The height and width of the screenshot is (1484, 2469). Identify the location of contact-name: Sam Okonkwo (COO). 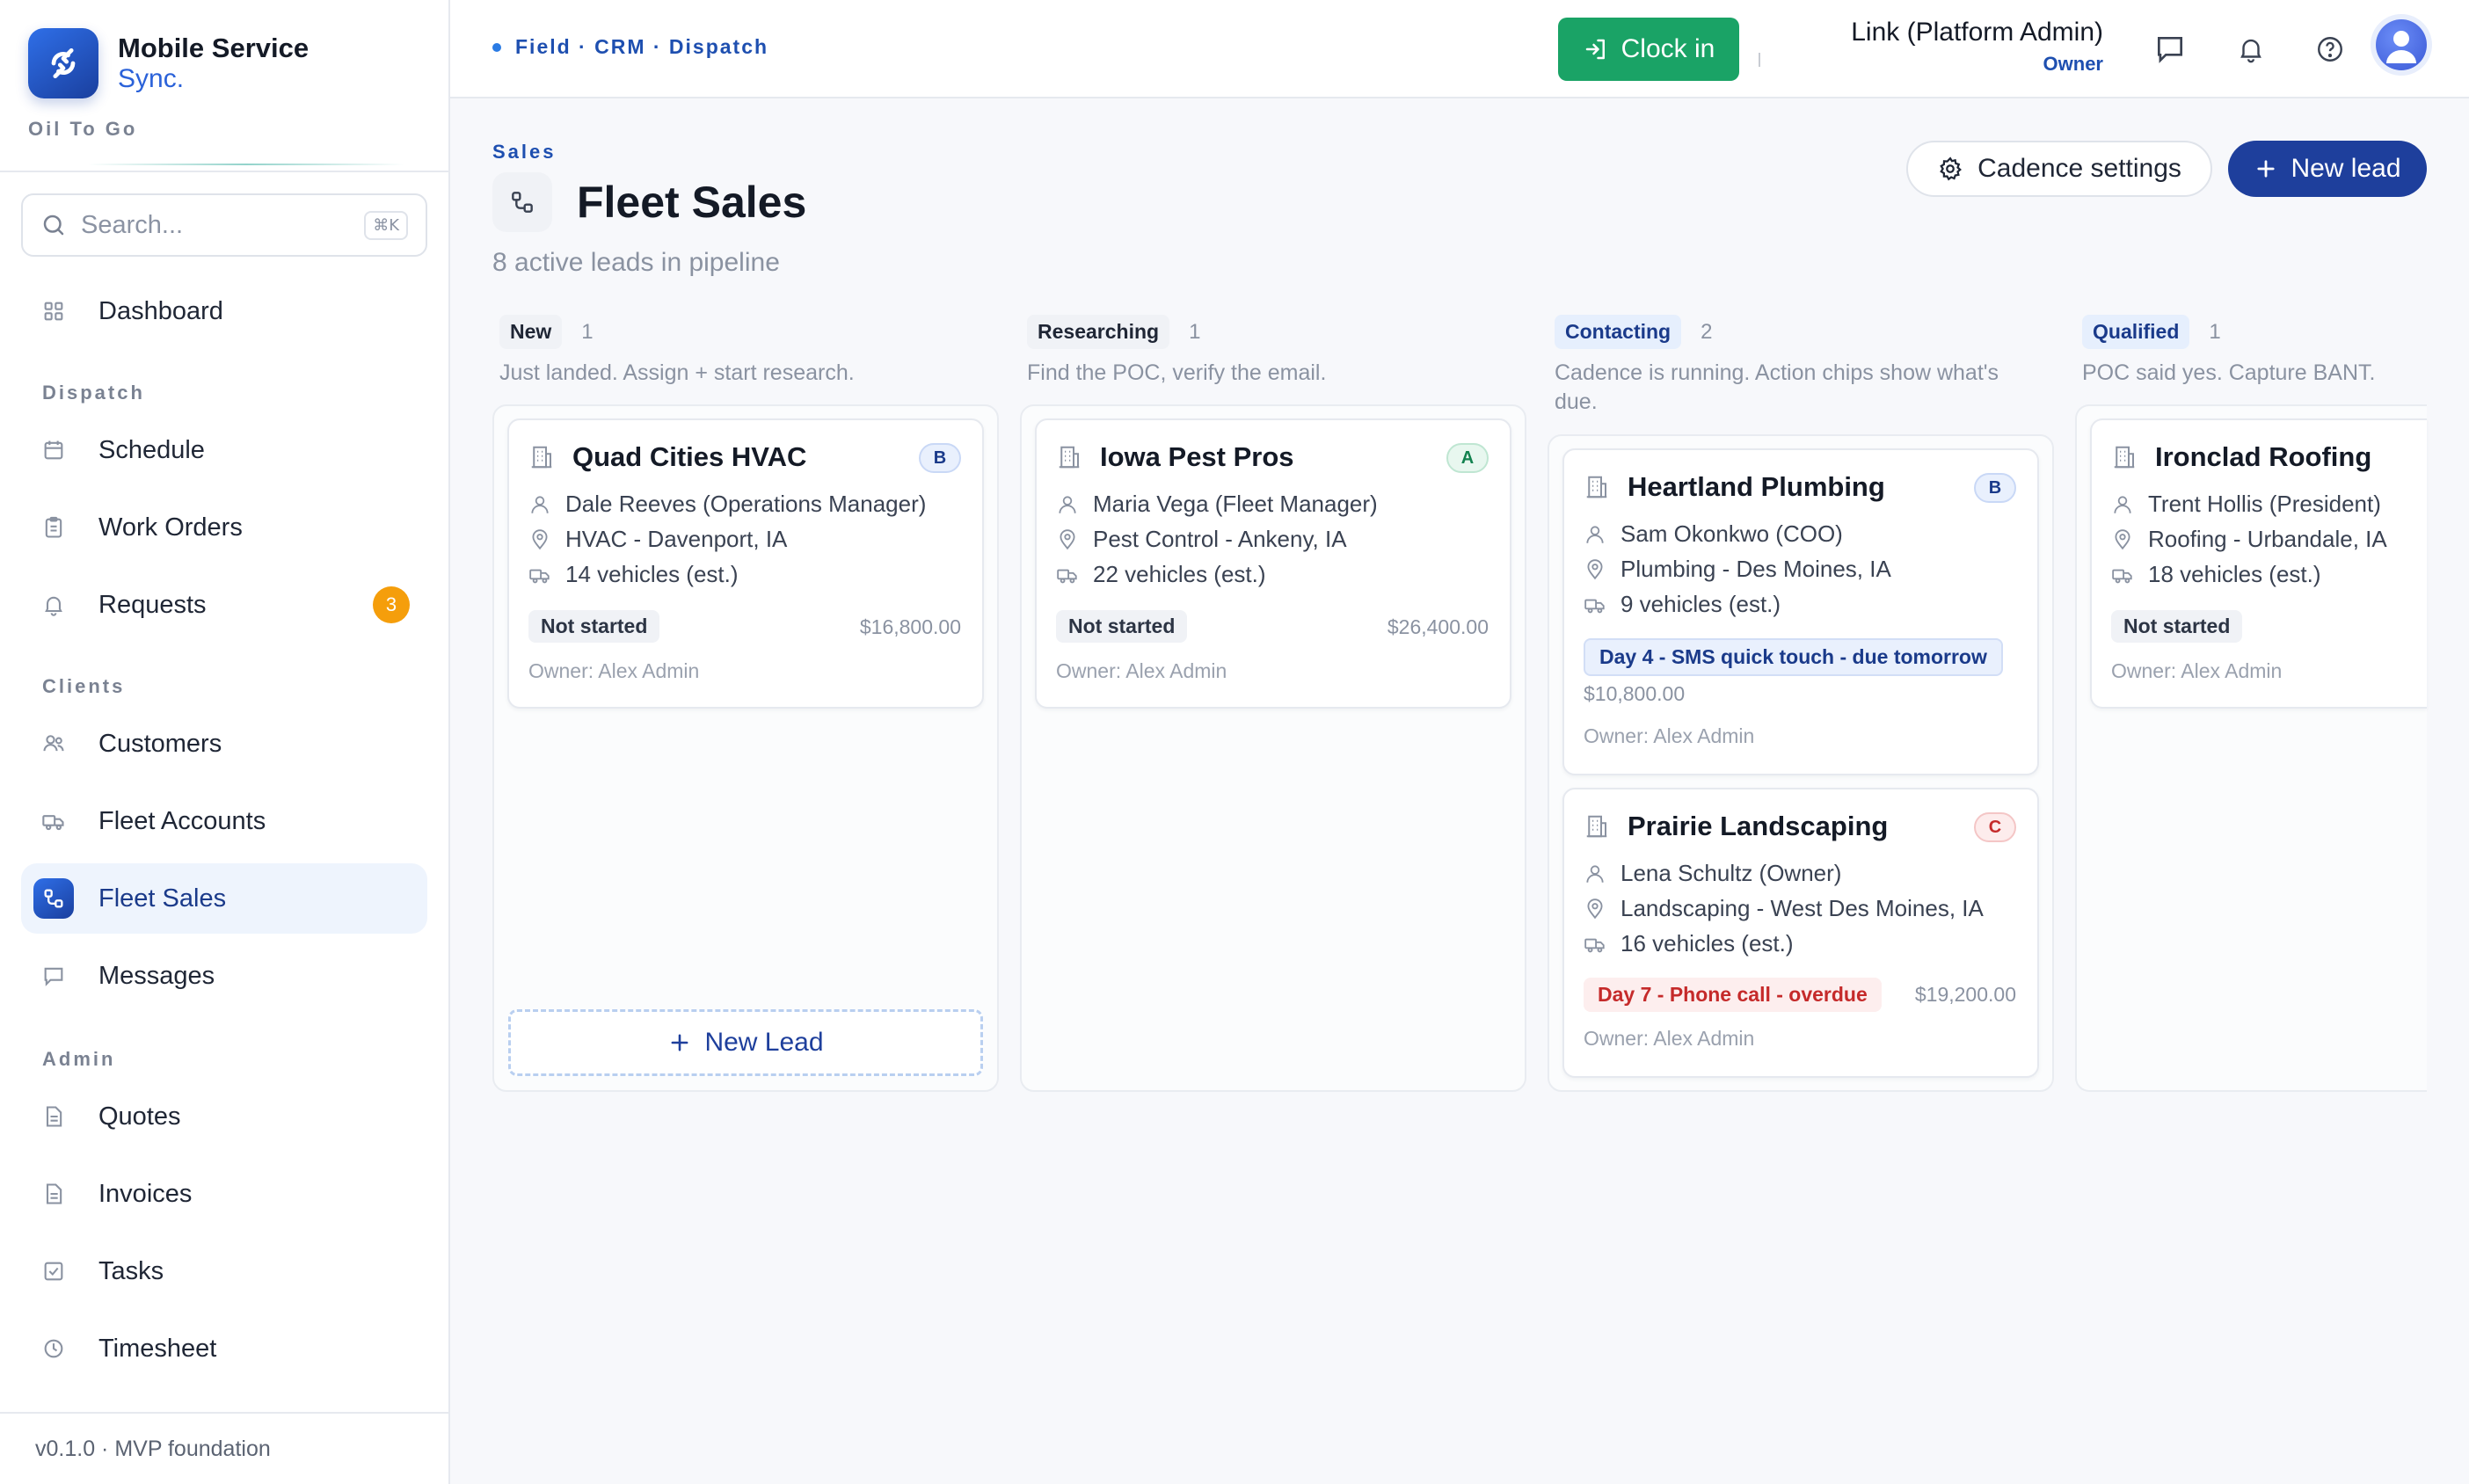
(1732, 533).